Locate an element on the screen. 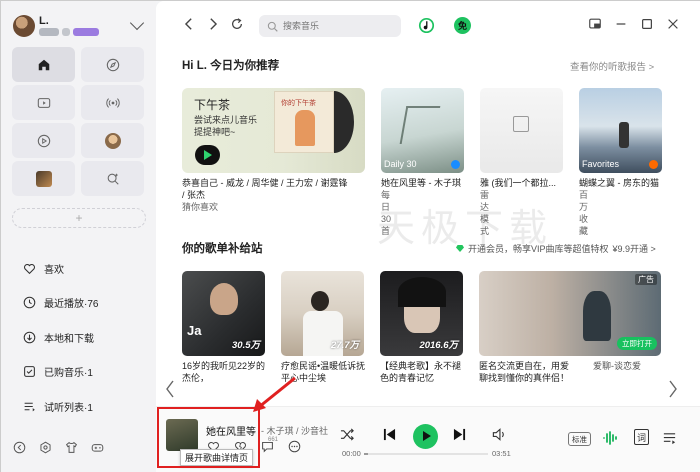  playlists-title: 你的歌单补给站 is located at coordinates (222, 249).